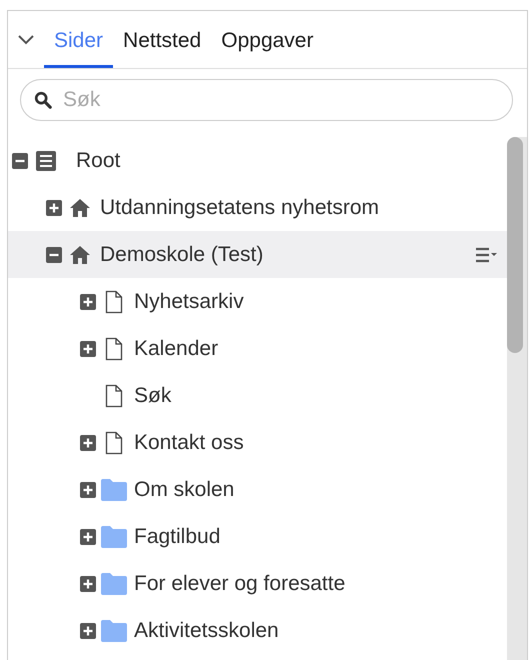 The width and height of the screenshot is (532, 660). I want to click on item-label: Root, so click(98, 160).